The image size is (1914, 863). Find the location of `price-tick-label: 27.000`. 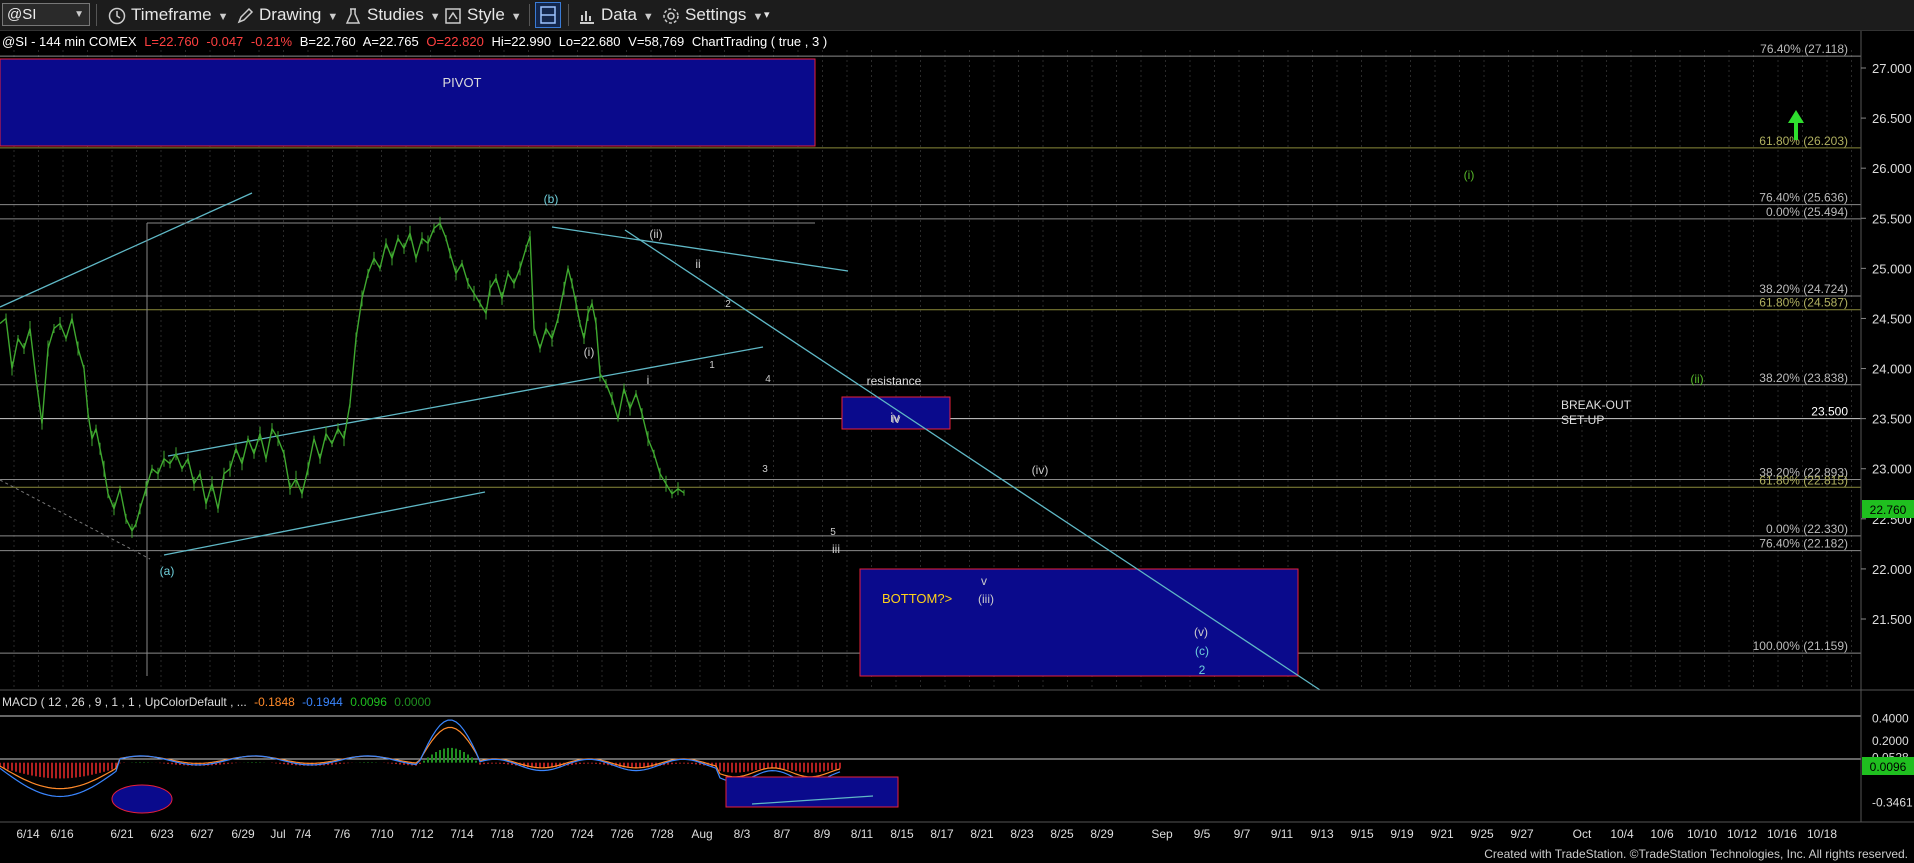

price-tick-label: 27.000 is located at coordinates (1892, 68).